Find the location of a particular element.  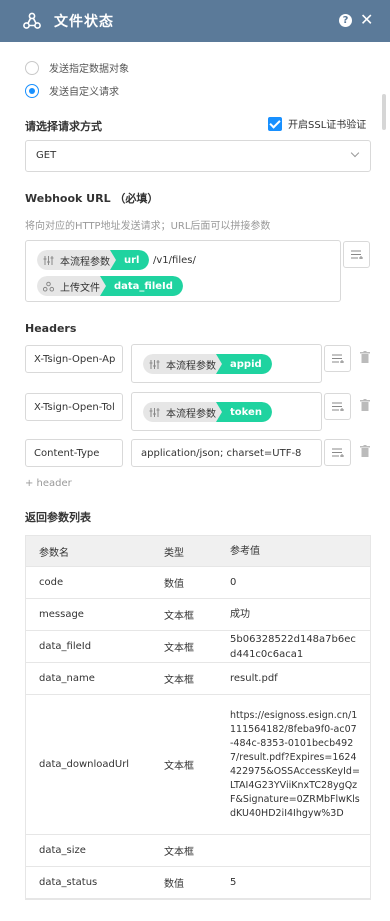

scrollbar is located at coordinates (384, 112).